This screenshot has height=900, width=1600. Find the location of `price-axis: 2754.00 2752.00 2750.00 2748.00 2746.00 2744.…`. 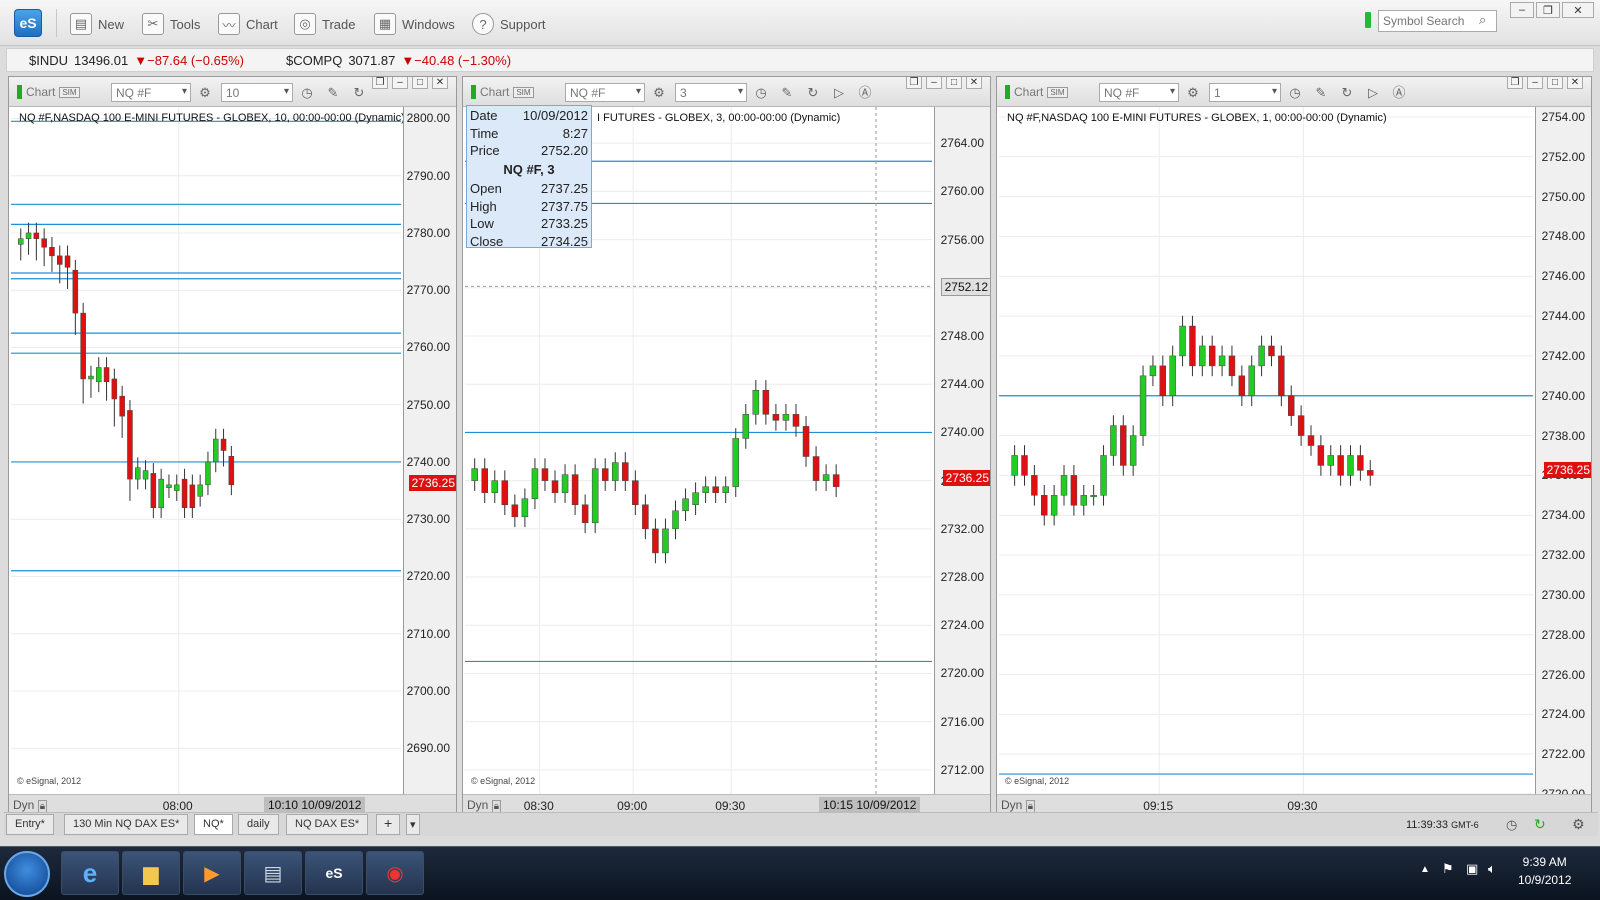

price-axis: 2754.00 2752.00 2750.00 2748.00 2746.00 2744.… is located at coordinates (1563, 454).